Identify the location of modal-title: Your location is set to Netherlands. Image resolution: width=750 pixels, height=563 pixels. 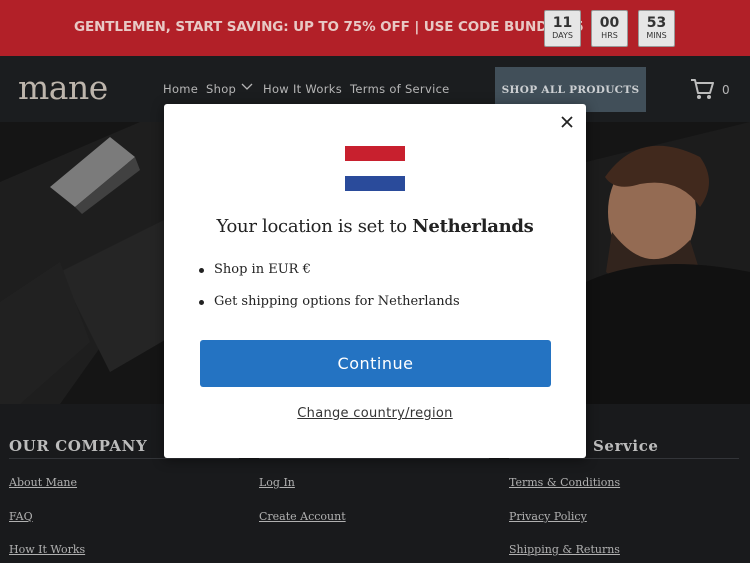
(375, 226).